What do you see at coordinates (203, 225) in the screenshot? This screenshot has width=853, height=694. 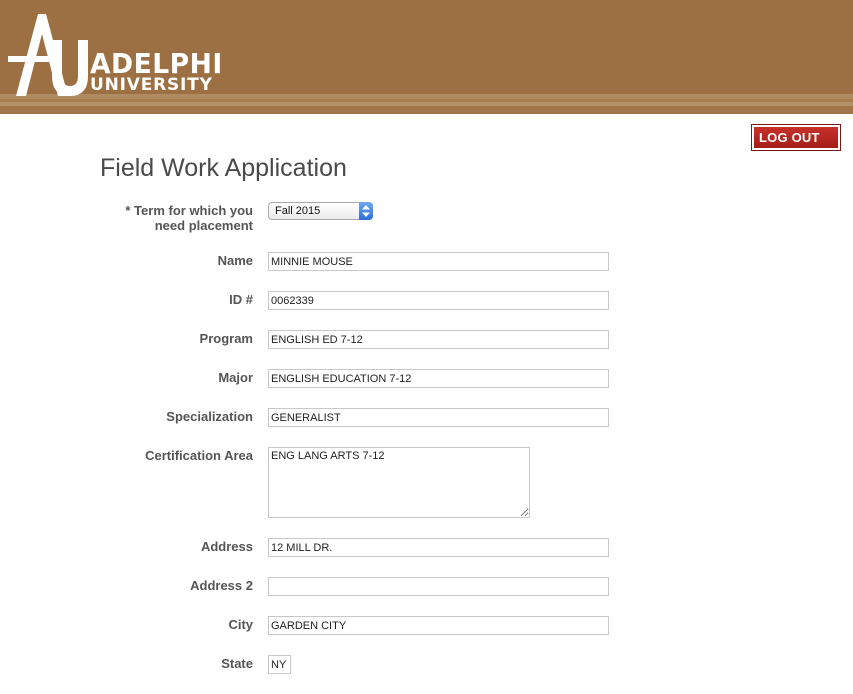 I see `term-label-line2: need placement` at bounding box center [203, 225].